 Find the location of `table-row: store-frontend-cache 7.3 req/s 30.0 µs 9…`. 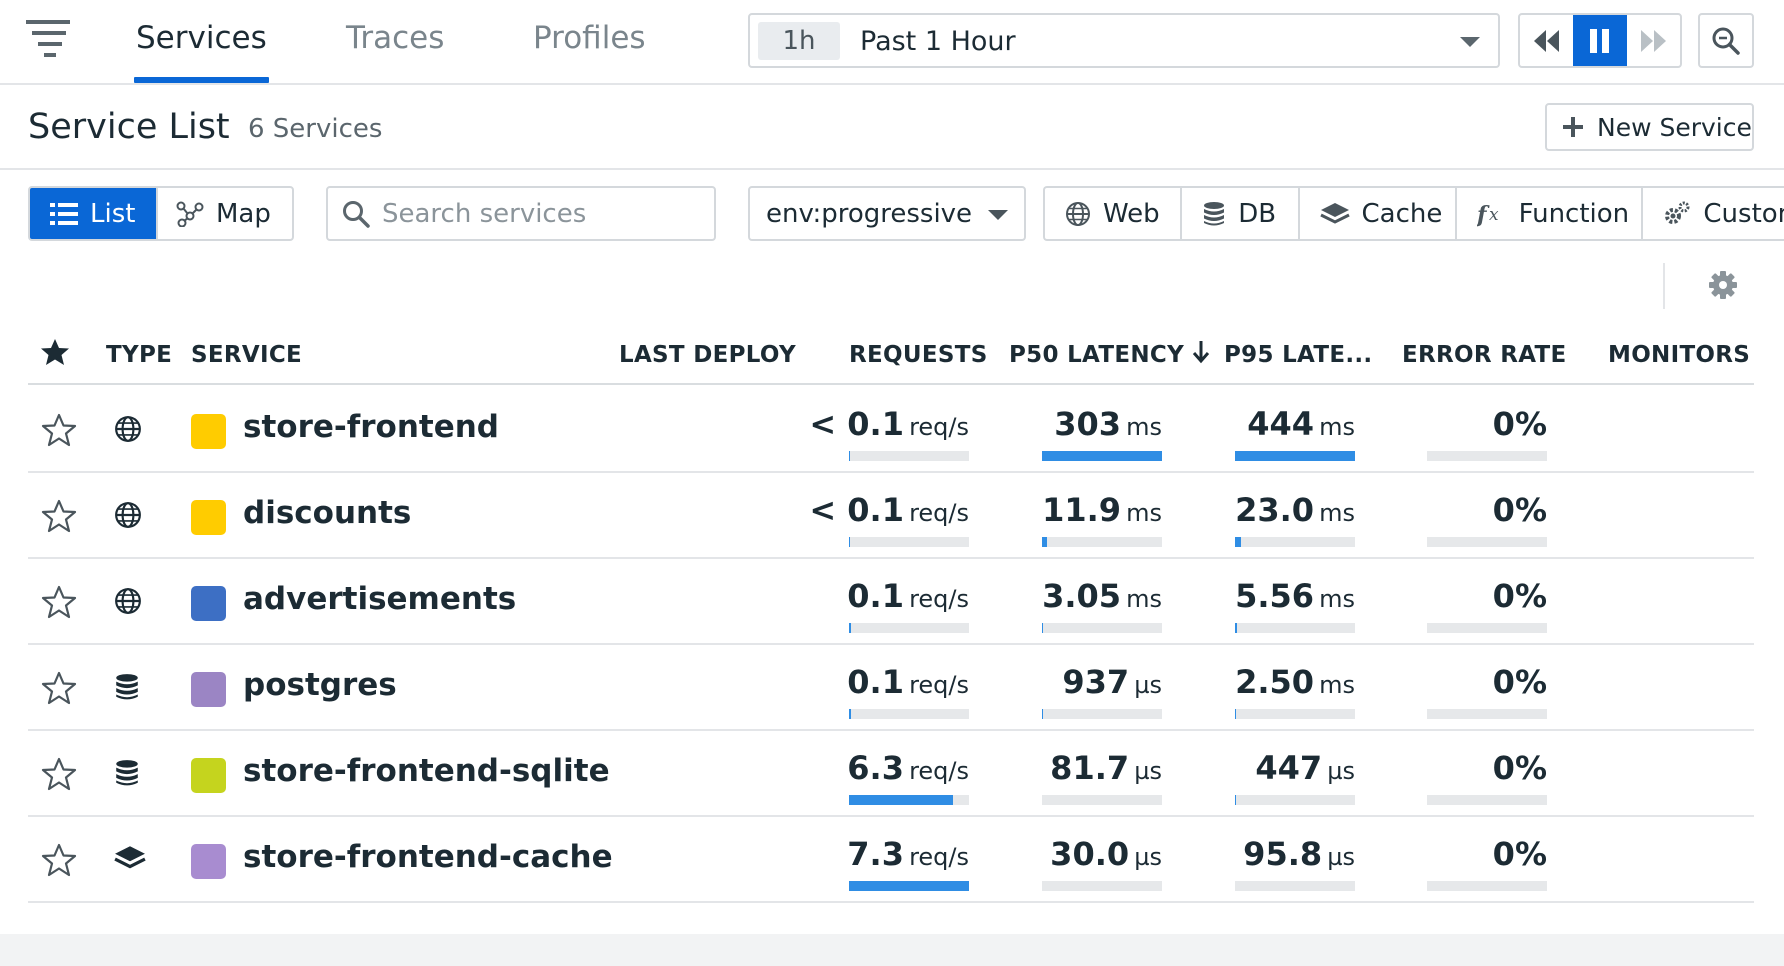

table-row: store-frontend-cache 7.3 req/s 30.0 µs 9… is located at coordinates (891, 860).